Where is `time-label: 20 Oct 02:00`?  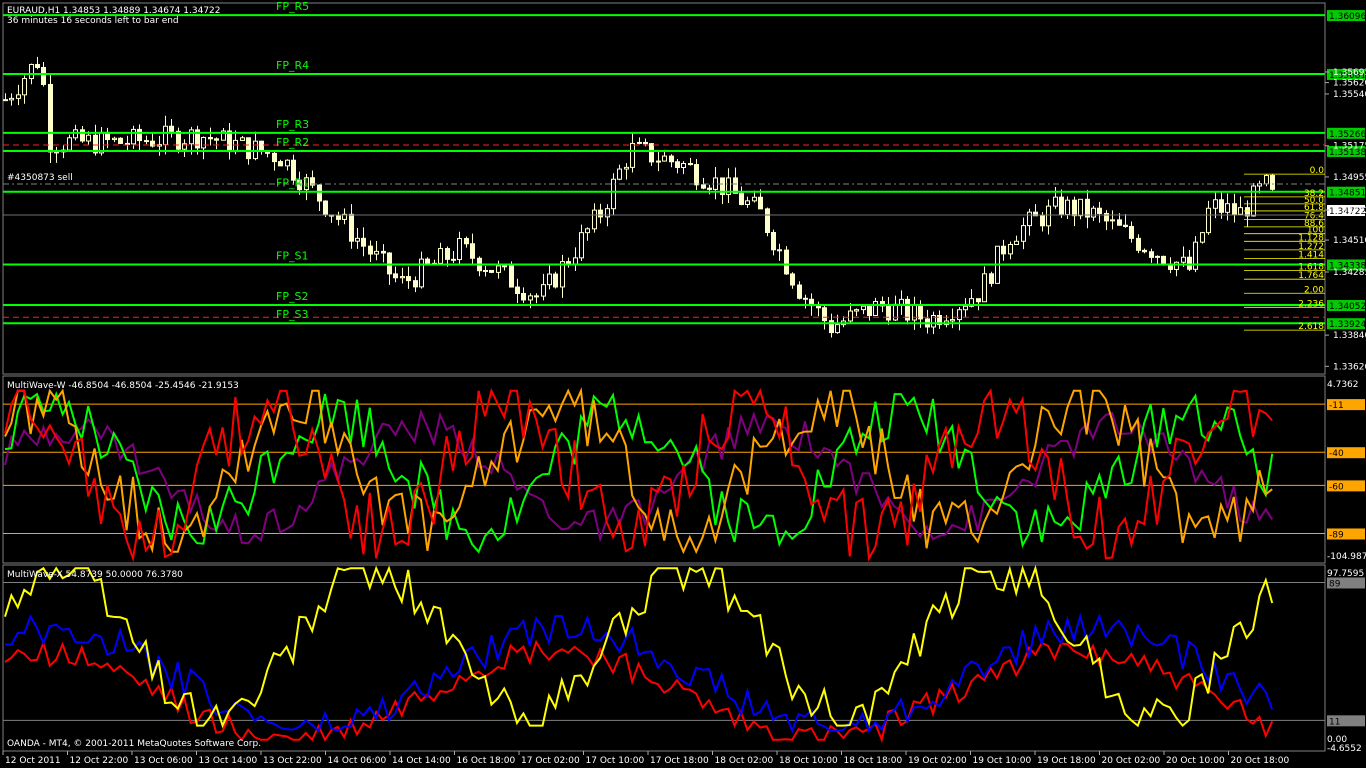 time-label: 20 Oct 02:00 is located at coordinates (1131, 761).